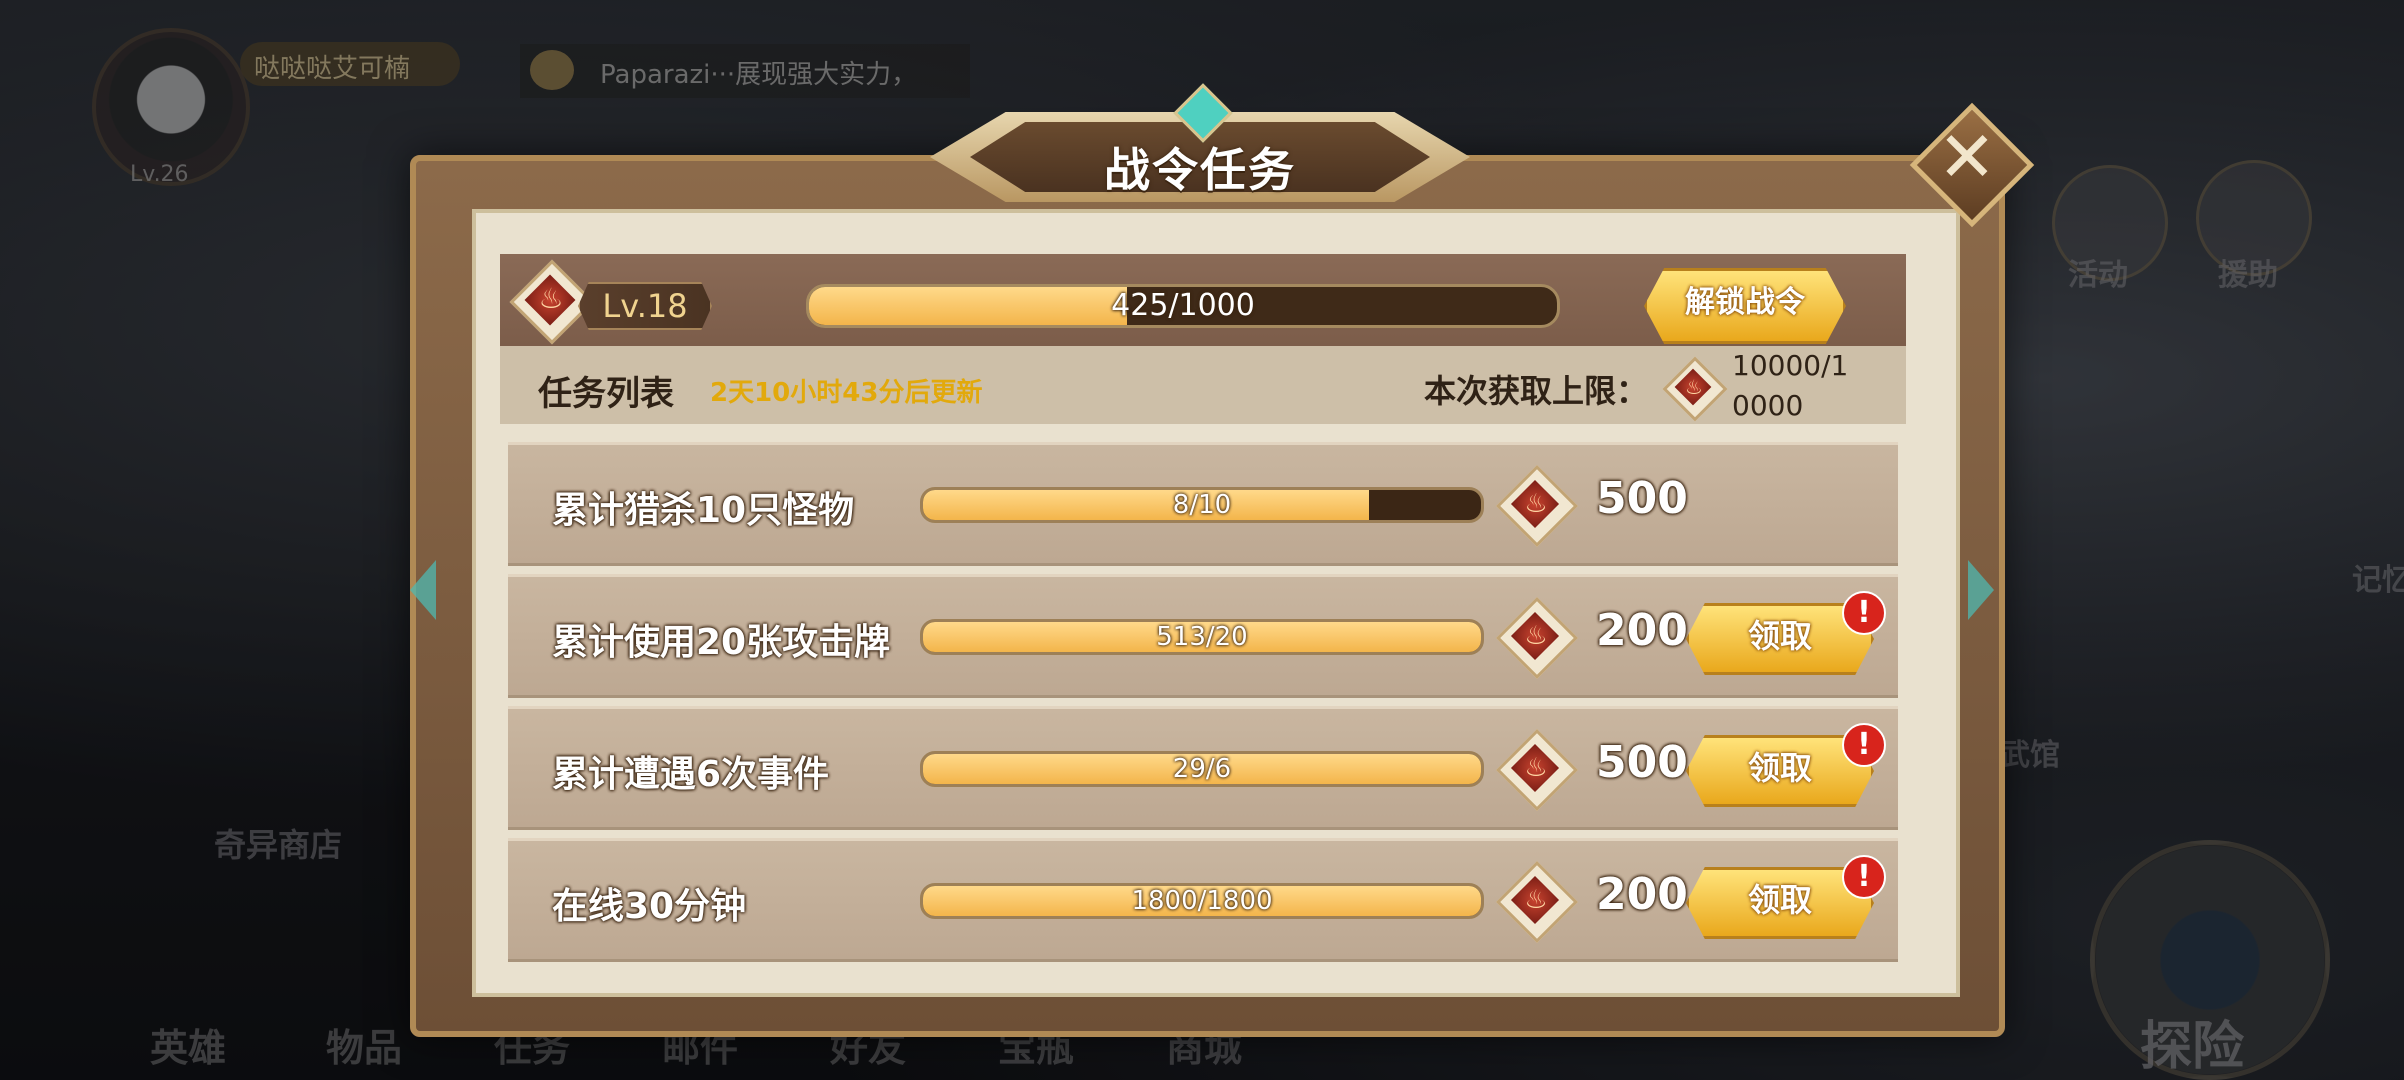 The width and height of the screenshot is (2404, 1080). Describe the element at coordinates (1695, 389) in the screenshot. I see `limit-flame-icon: ♨` at that location.